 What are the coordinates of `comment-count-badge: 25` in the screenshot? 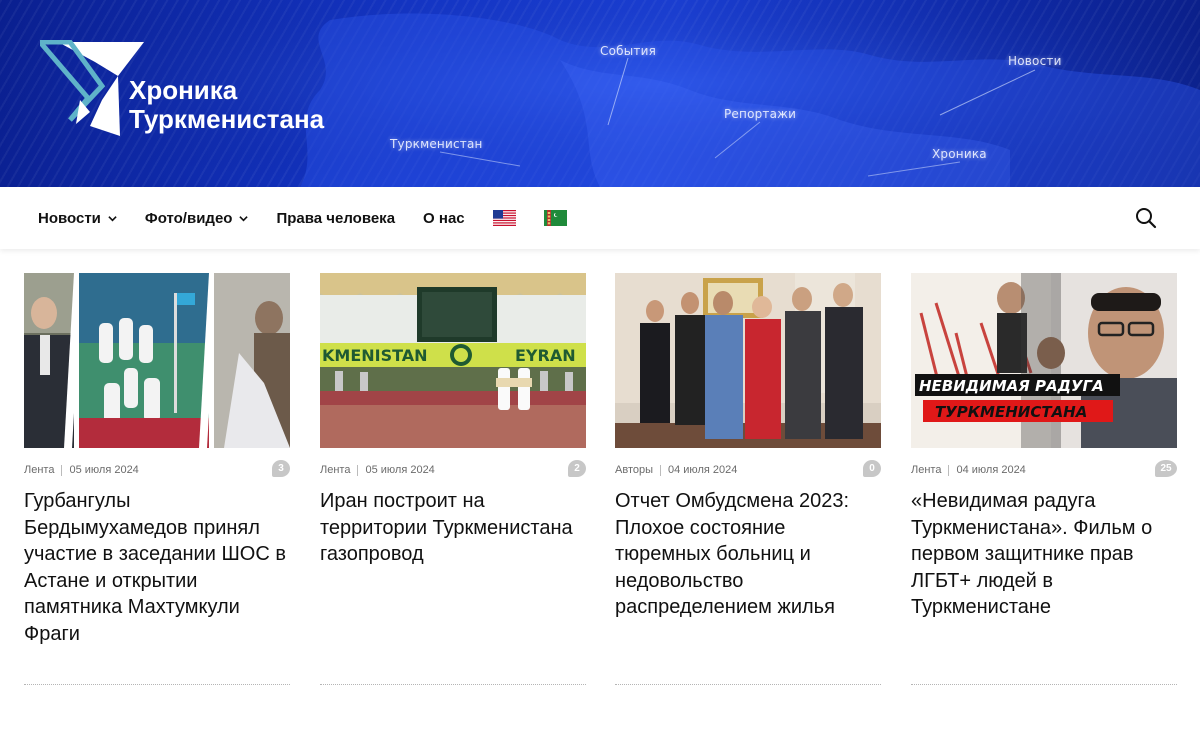 It's located at (1166, 468).